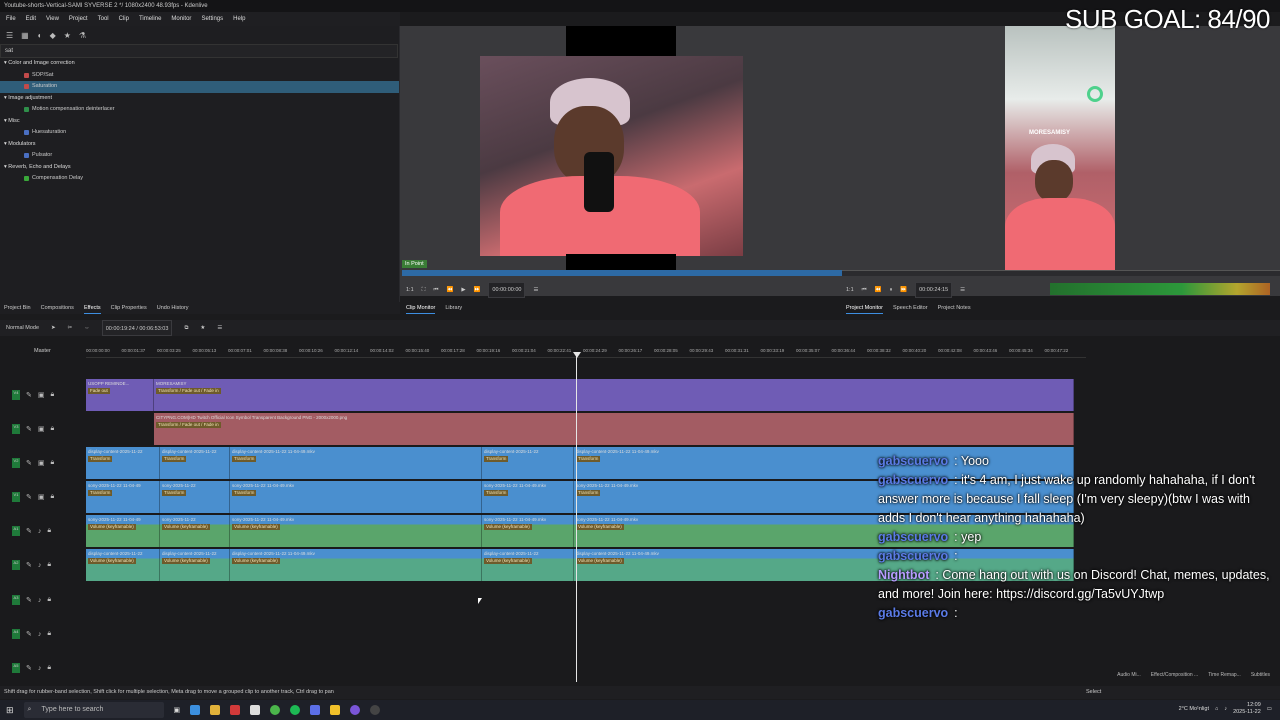 Image resolution: width=1280 pixels, height=720 pixels. I want to click on edge-icon, so click(195, 710).